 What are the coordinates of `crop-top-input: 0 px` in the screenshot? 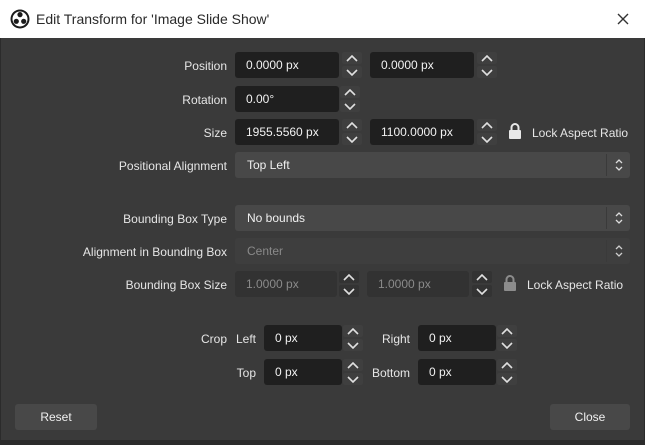 It's located at (303, 372).